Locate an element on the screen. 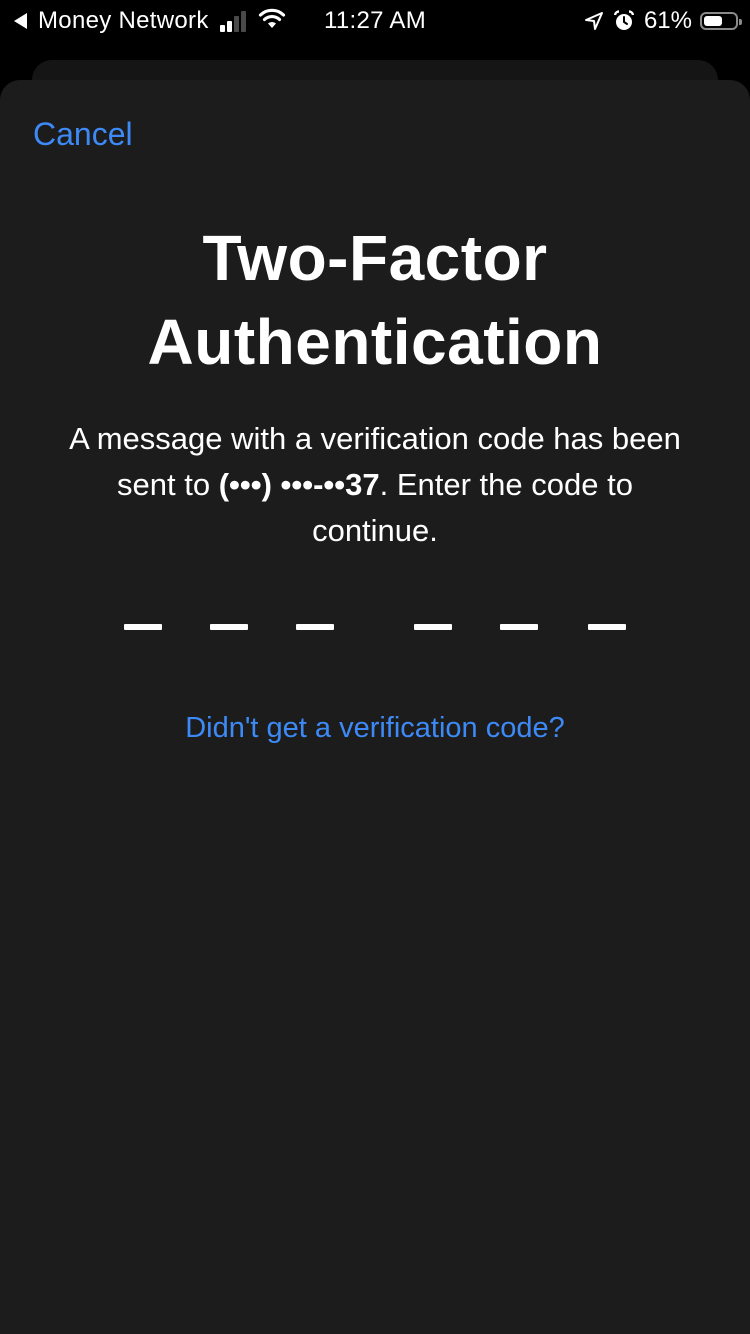 The width and height of the screenshot is (750, 1334). resend-code-link: Didn't get a verification code? is located at coordinates (375, 728).